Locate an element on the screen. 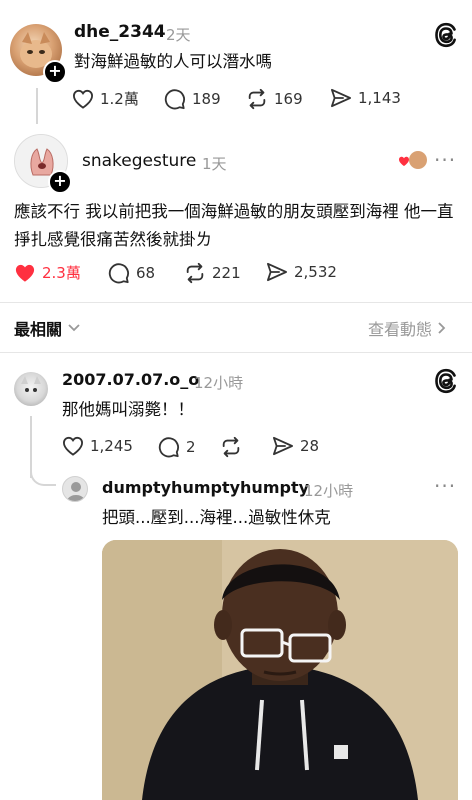 The image size is (472, 800). sort-label: 最相關 is located at coordinates (38, 329).